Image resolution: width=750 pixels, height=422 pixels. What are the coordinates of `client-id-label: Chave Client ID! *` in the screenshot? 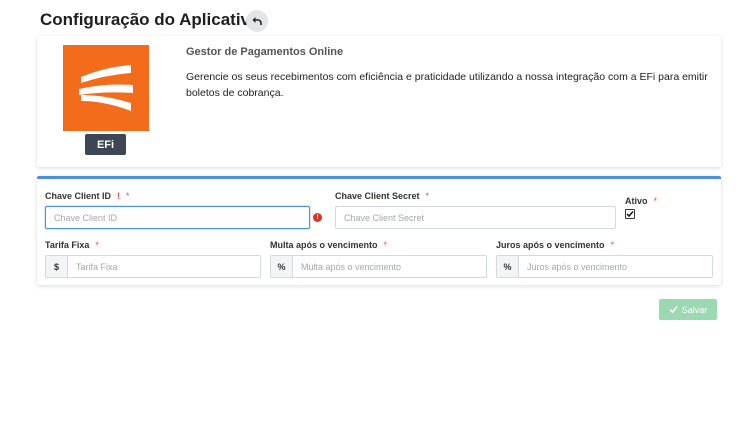 It's located at (87, 196).